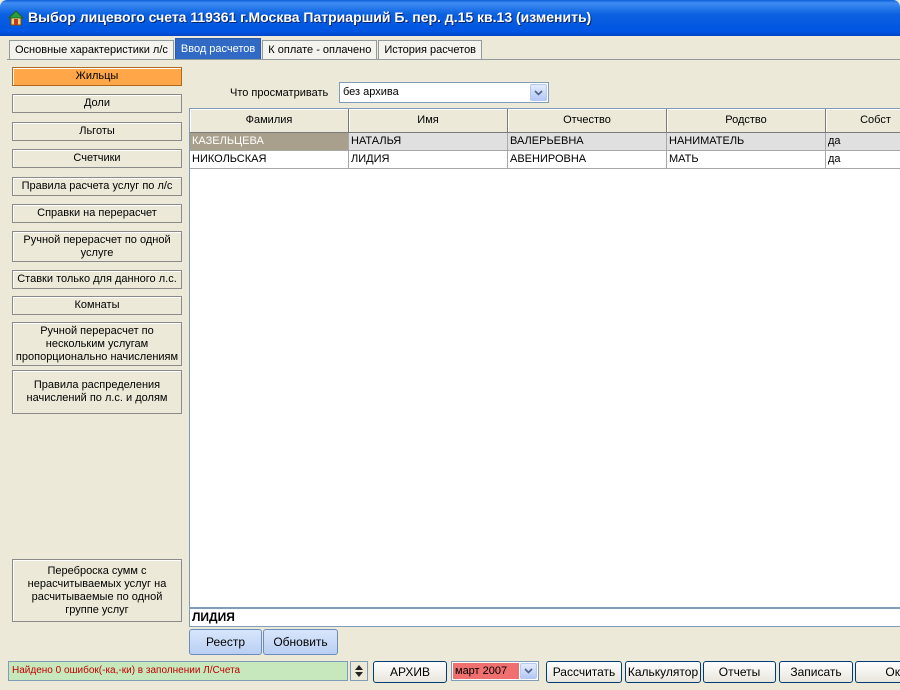 The width and height of the screenshot is (900, 690). What do you see at coordinates (587, 121) in the screenshot?
I see `column-header-patronymic: Отчество` at bounding box center [587, 121].